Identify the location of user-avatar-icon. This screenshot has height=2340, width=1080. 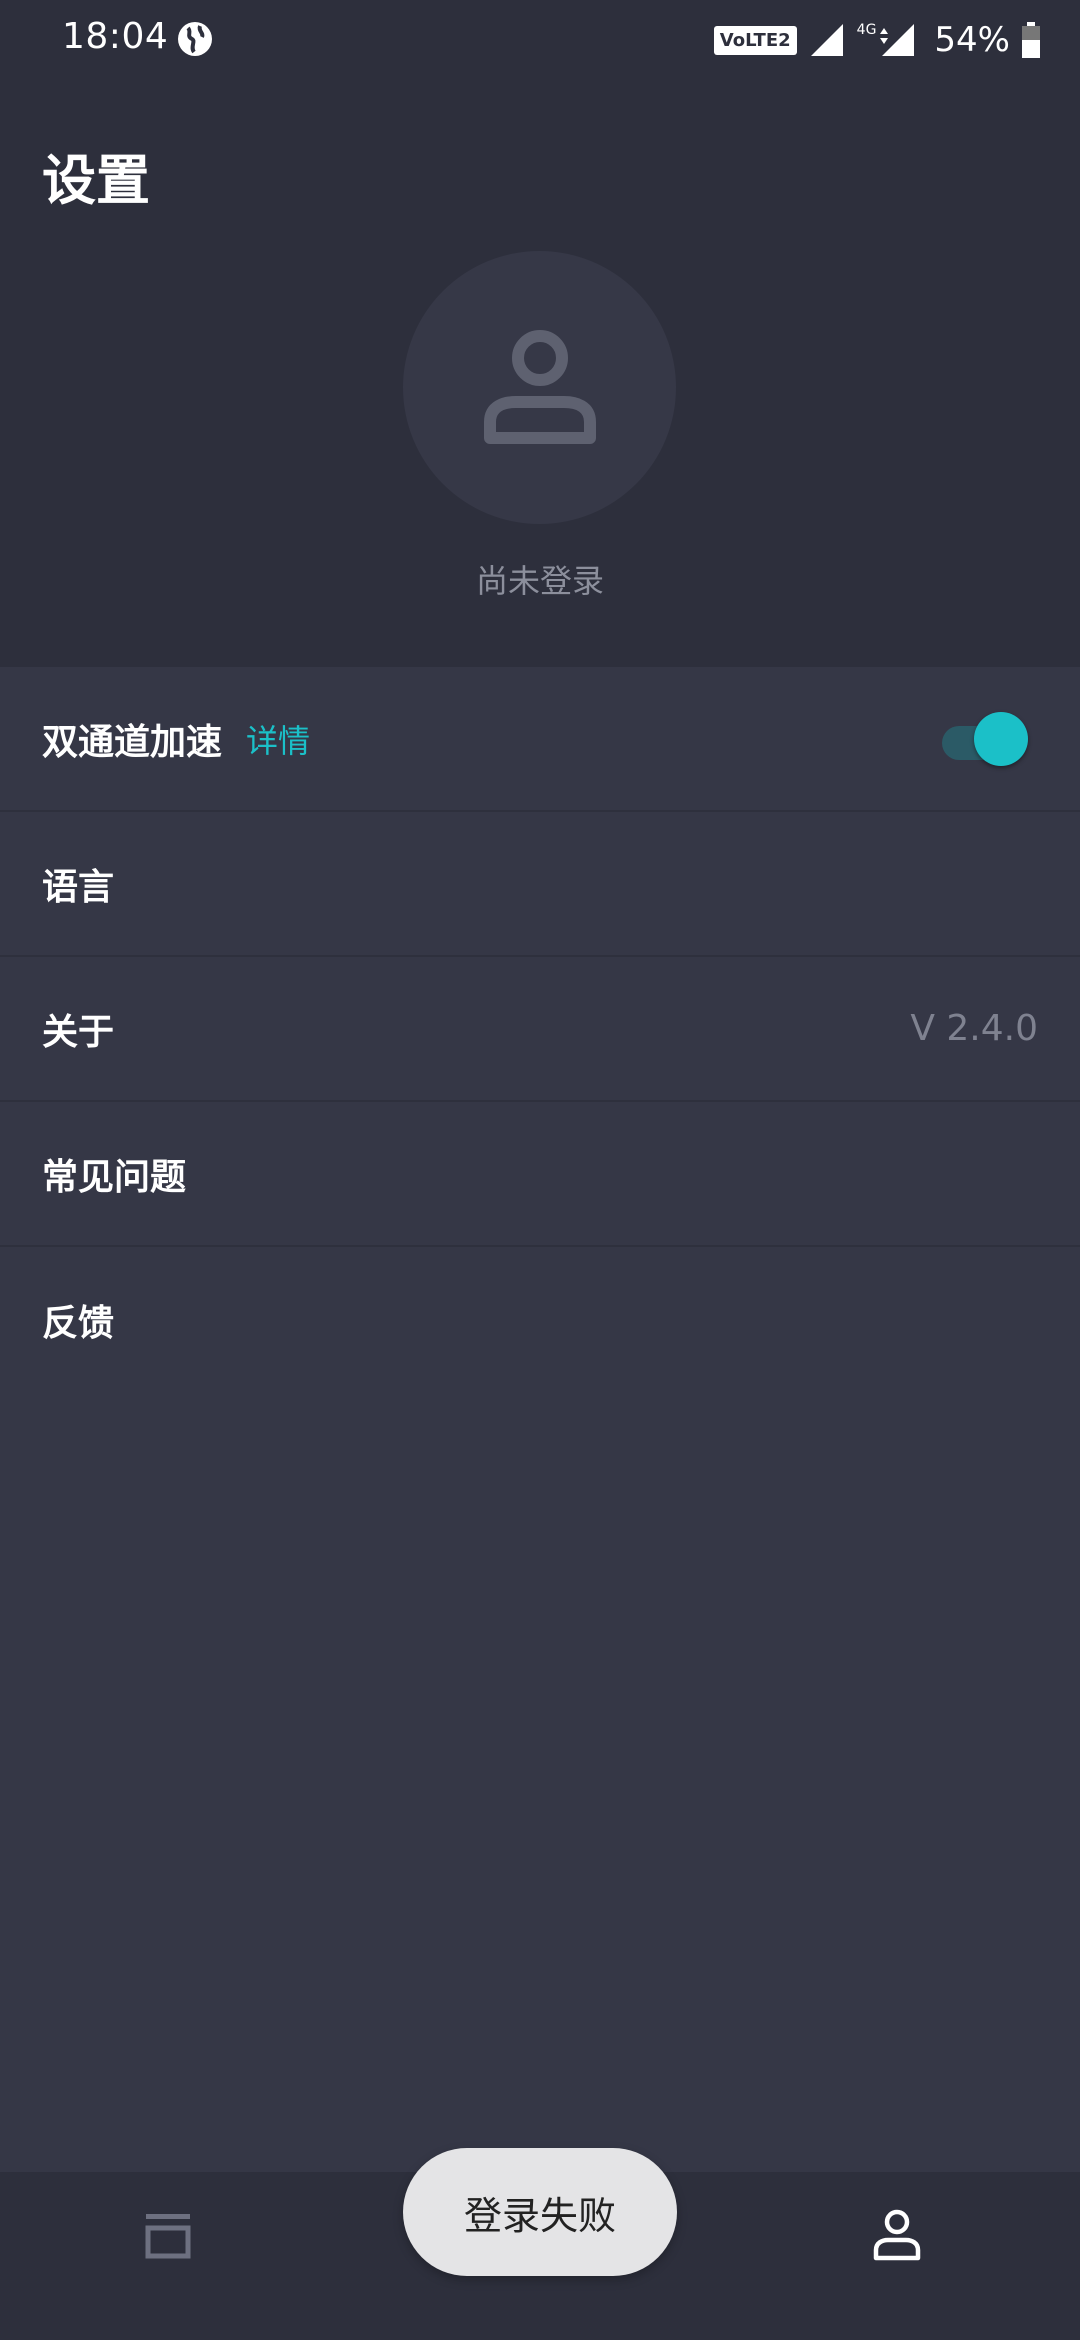
(540, 387).